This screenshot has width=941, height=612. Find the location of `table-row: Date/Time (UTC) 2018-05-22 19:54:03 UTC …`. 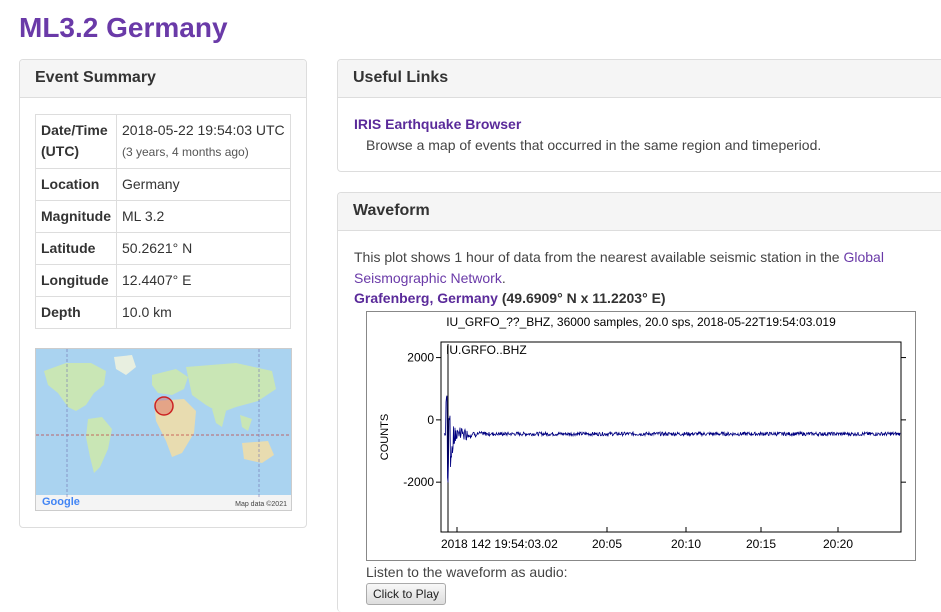

table-row: Date/Time (UTC) 2018-05-22 19:54:03 UTC … is located at coordinates (163, 141).